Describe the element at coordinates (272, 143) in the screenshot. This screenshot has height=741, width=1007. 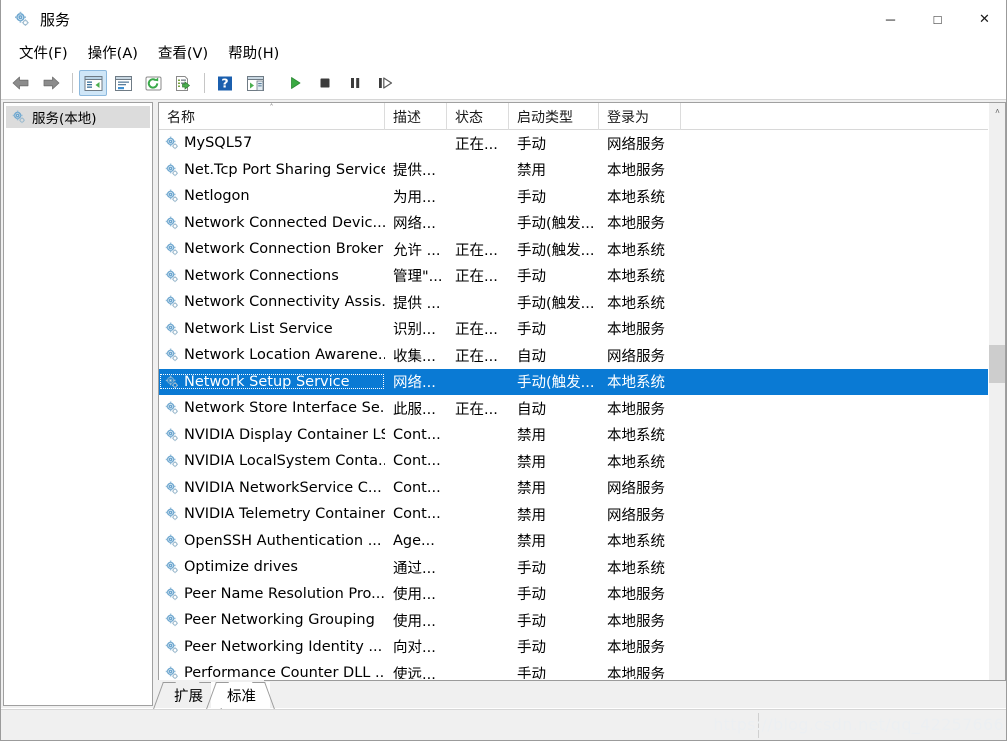
I see `service-name-cell: MySQL57` at that location.